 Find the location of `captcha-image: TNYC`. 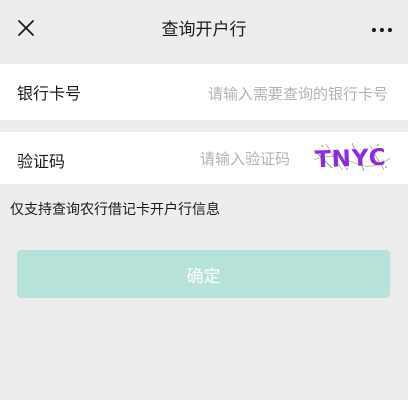

captcha-image: TNYC is located at coordinates (352, 157).